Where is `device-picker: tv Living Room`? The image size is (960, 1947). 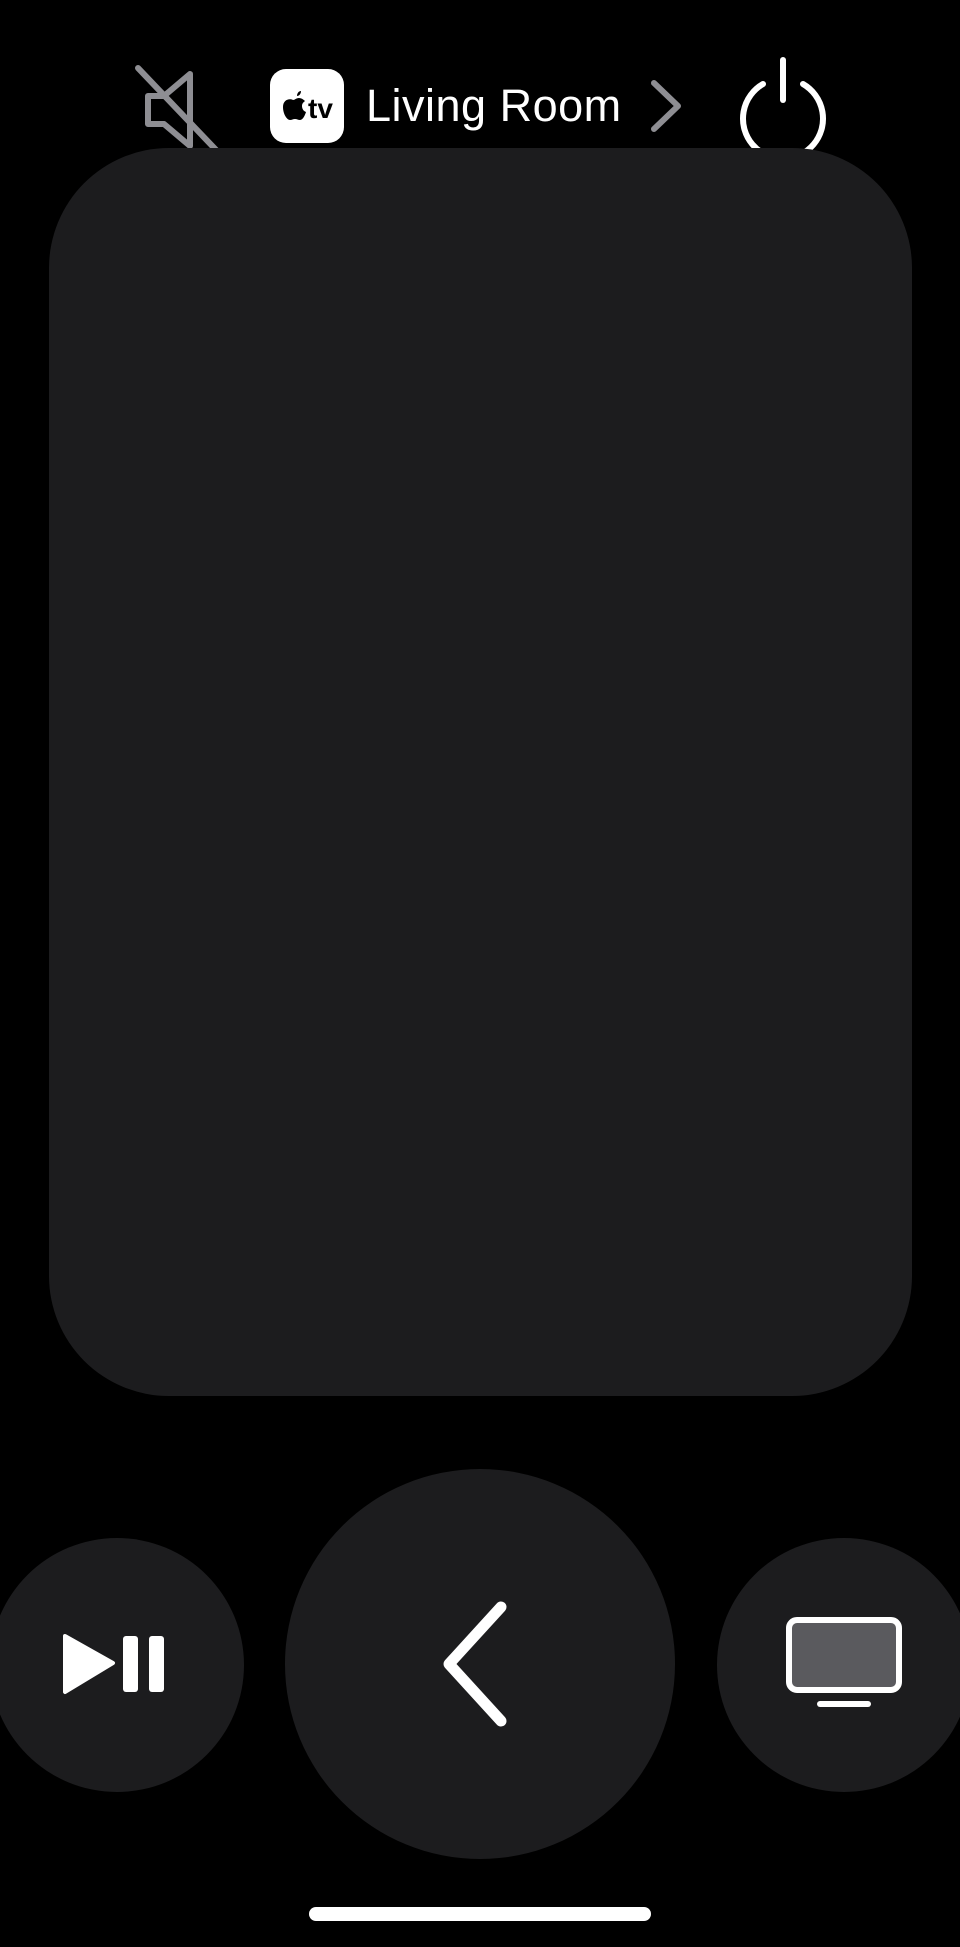 device-picker: tv Living Room is located at coordinates (479, 106).